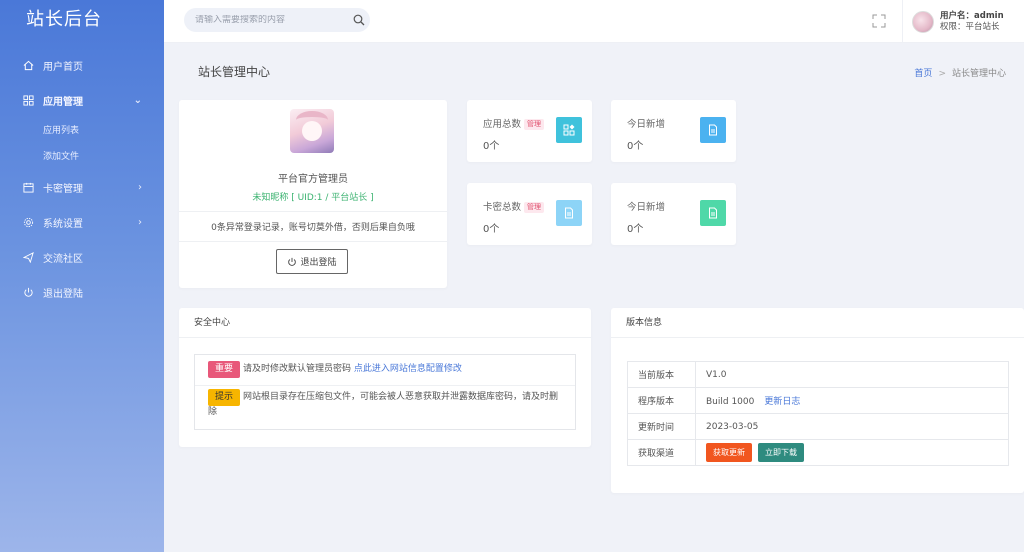 This screenshot has width=1024, height=552. I want to click on changelog-link: 更新日志, so click(782, 402).